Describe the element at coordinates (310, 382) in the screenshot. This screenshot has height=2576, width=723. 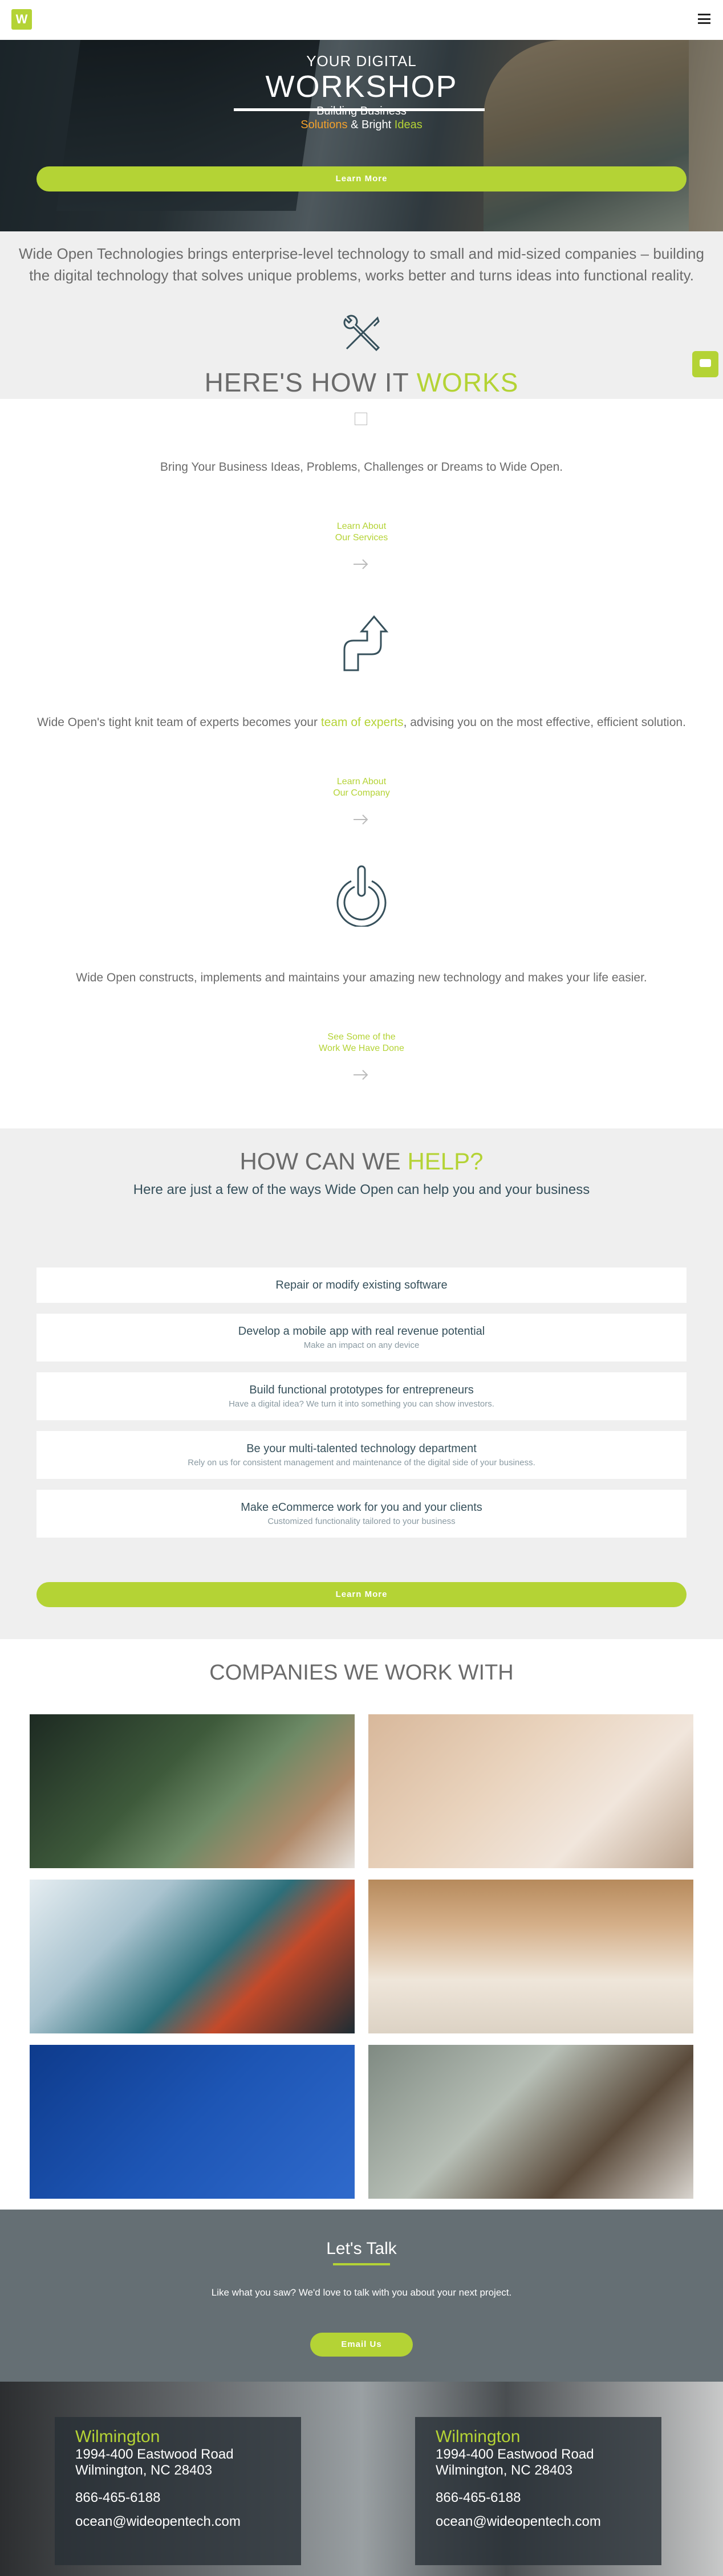
I see `how-heading-main: HERE'S HOW IT` at that location.